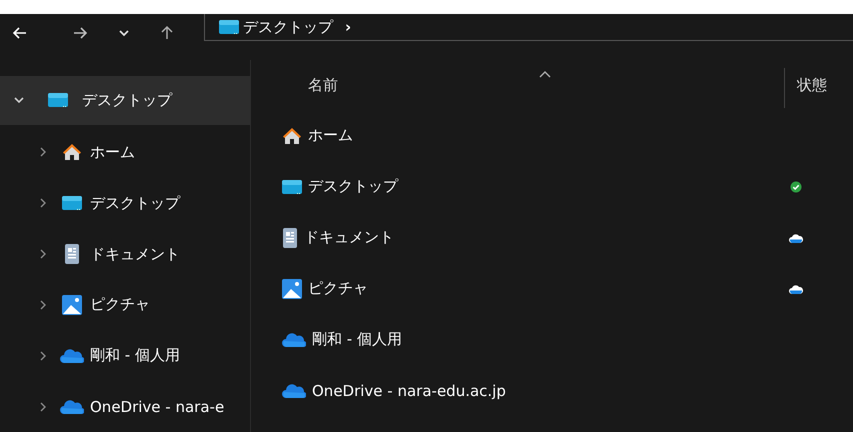 The width and height of the screenshot is (853, 432). Describe the element at coordinates (349, 237) in the screenshot. I see `file-name: ドキュメント` at that location.